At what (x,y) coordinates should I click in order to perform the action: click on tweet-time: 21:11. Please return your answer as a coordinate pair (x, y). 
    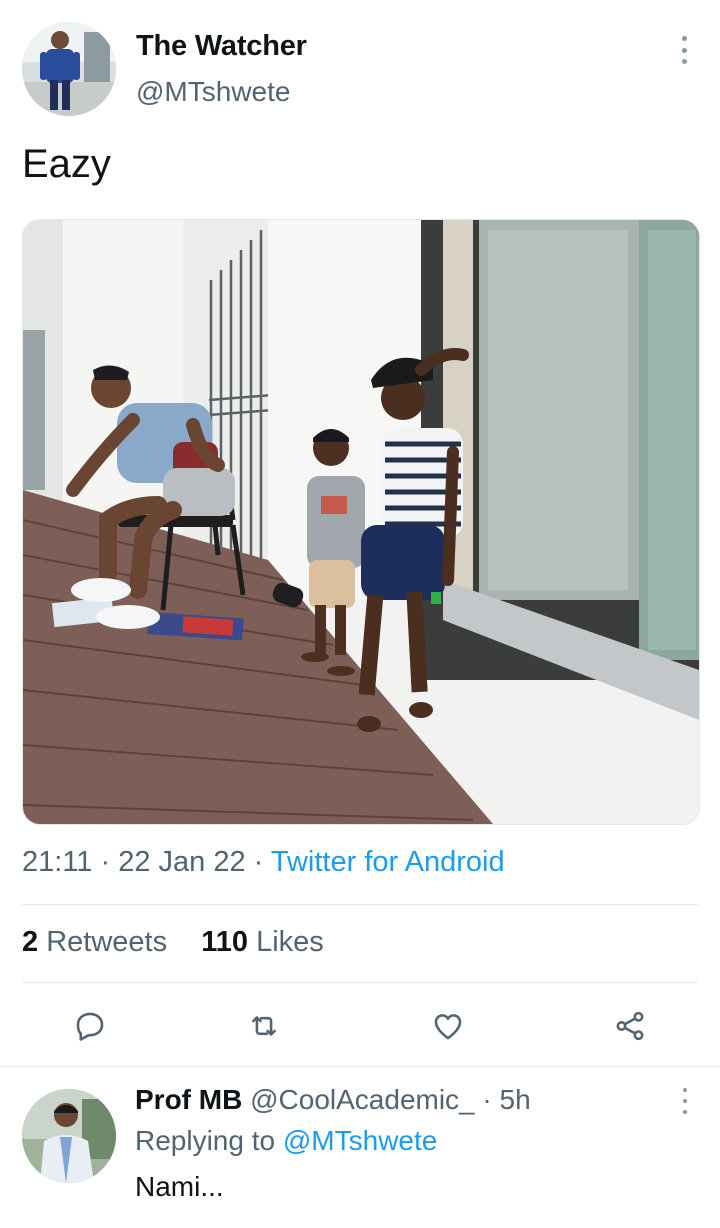
    Looking at the image, I should click on (57, 862).